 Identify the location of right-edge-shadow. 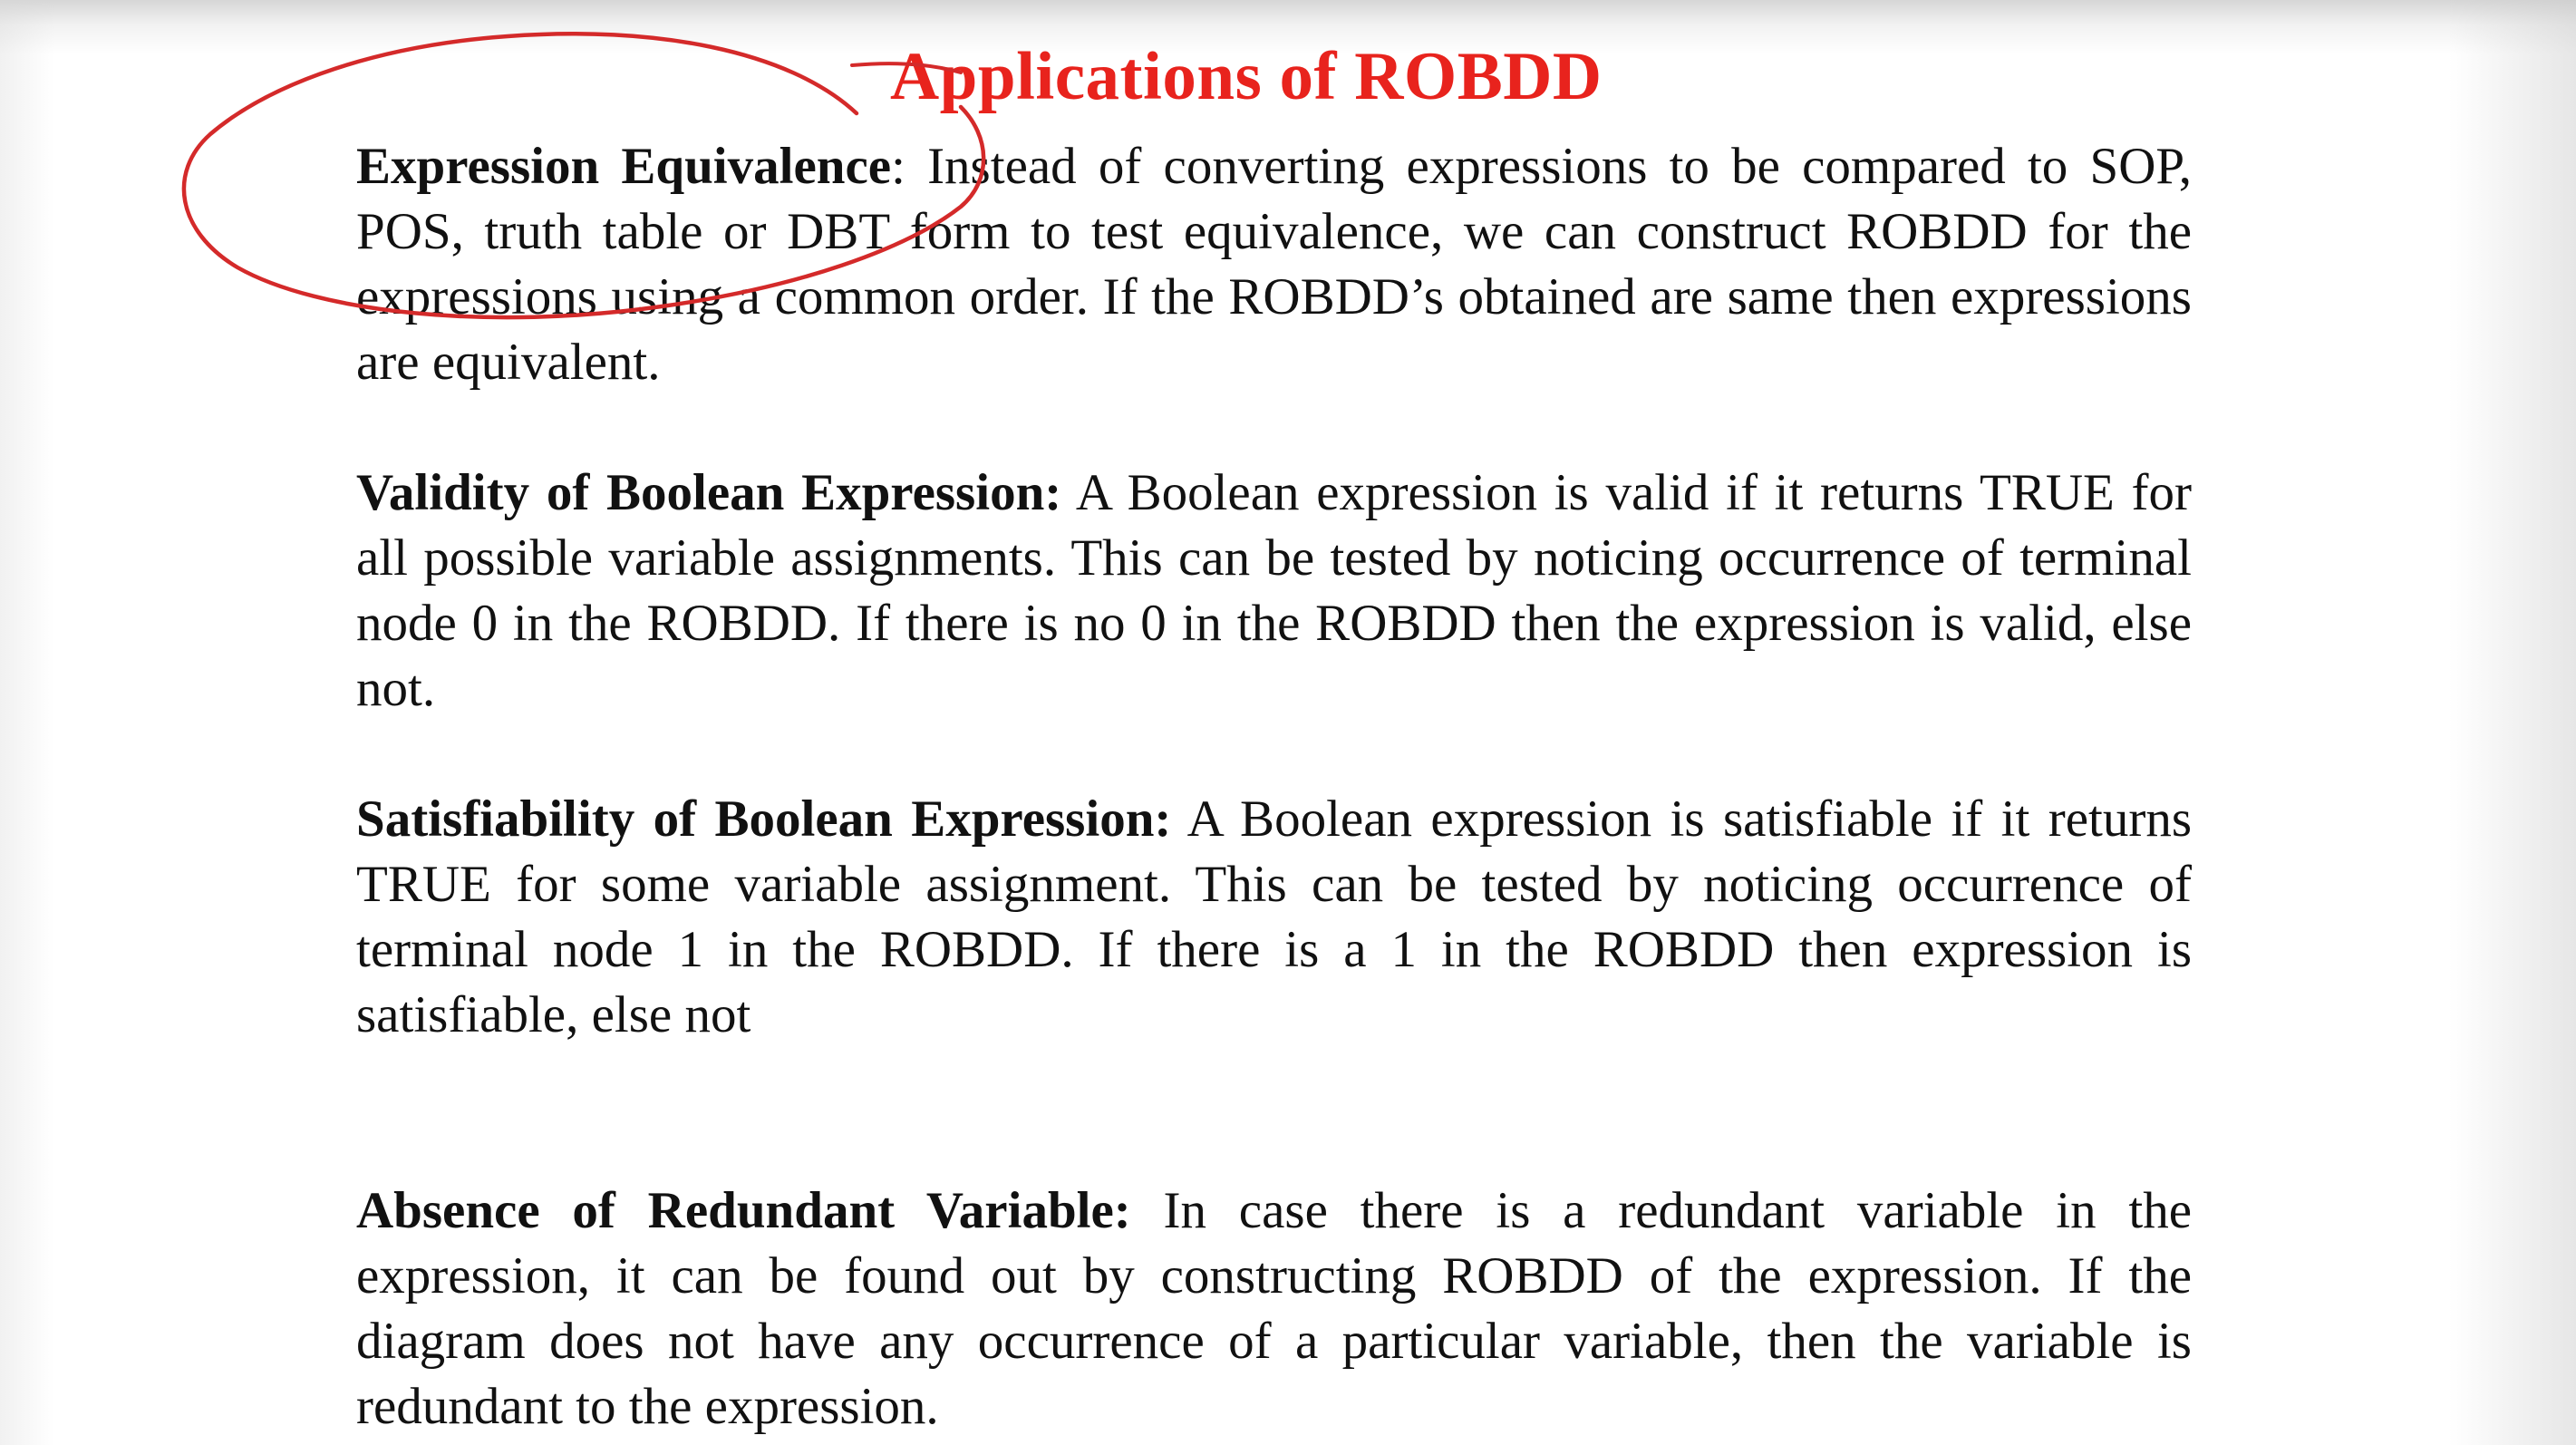
(2512, 722).